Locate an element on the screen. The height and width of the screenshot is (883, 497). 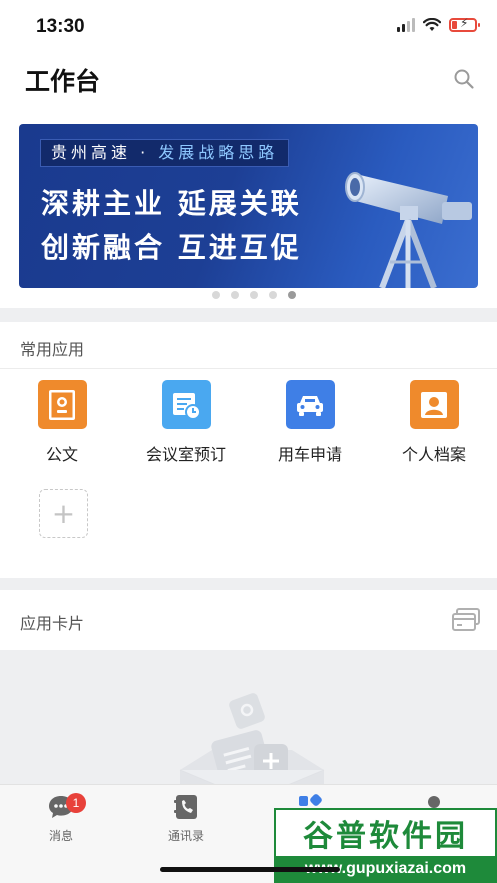
app-meeting-room: 会议室预订 is located at coordinates (186, 422).